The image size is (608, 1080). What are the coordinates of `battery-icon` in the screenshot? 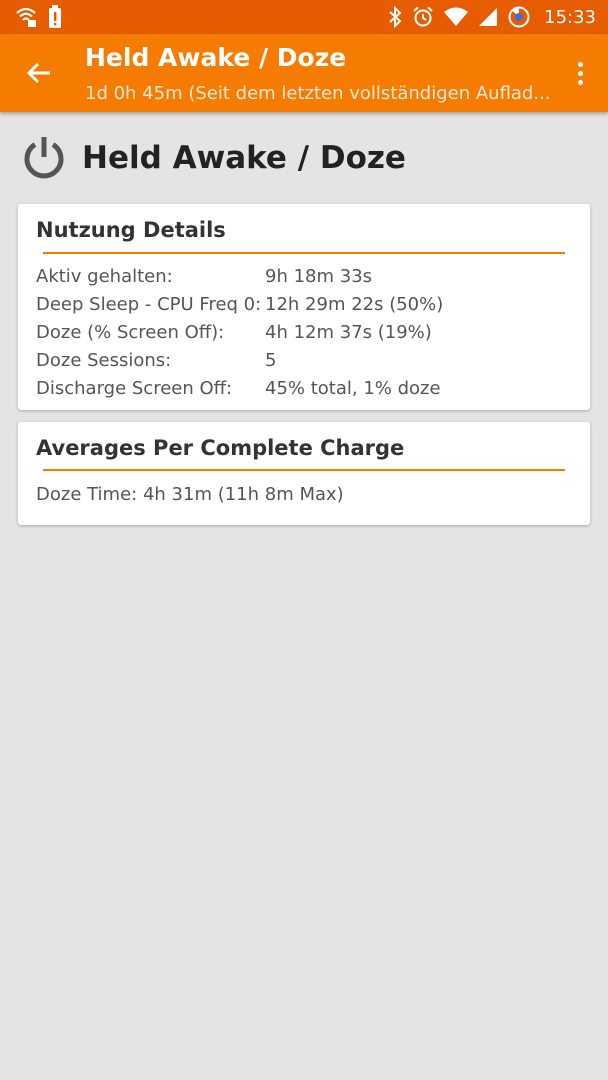 It's located at (519, 17).